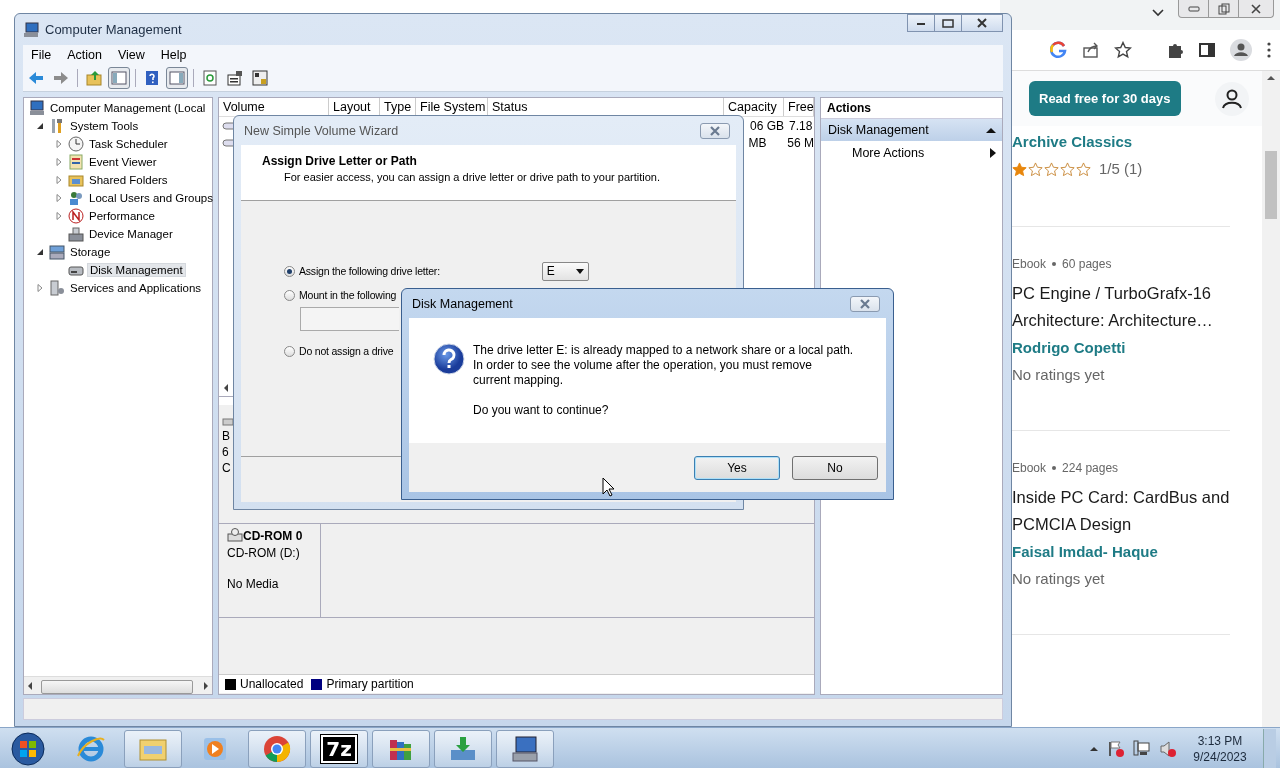 Image resolution: width=1280 pixels, height=768 pixels. I want to click on radio-label: Mount in the following, so click(348, 295).